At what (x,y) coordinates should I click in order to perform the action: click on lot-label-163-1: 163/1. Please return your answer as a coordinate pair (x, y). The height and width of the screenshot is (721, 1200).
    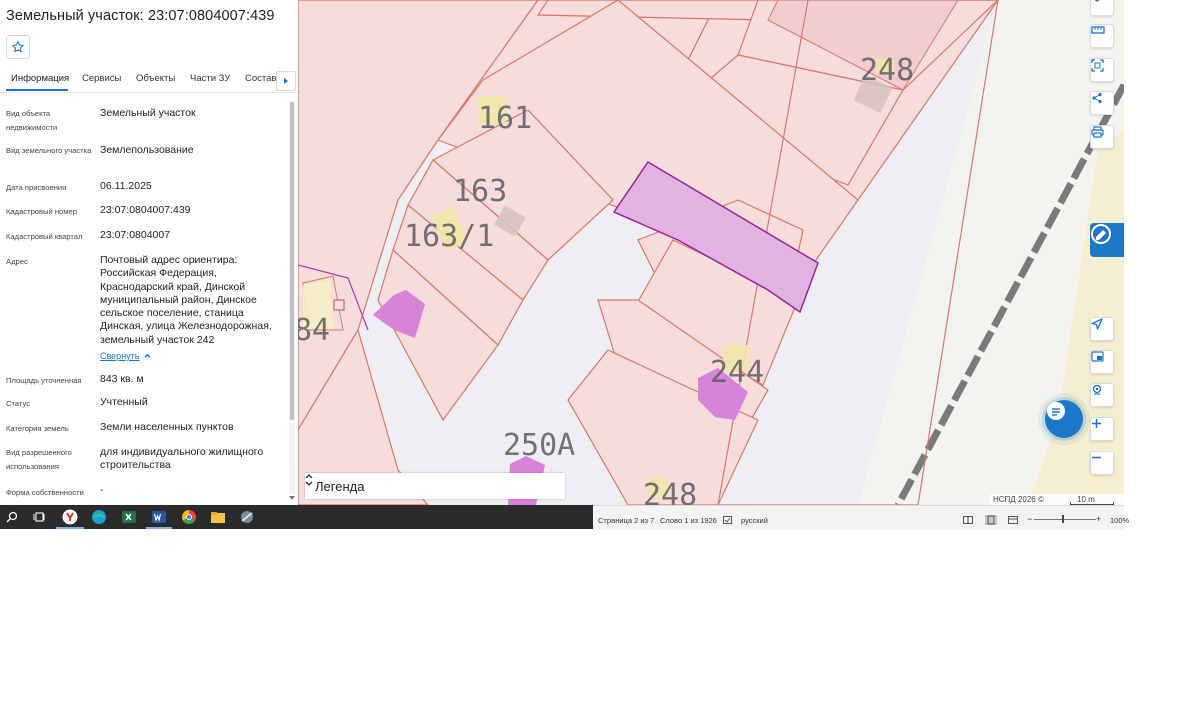
    Looking at the image, I should click on (449, 236).